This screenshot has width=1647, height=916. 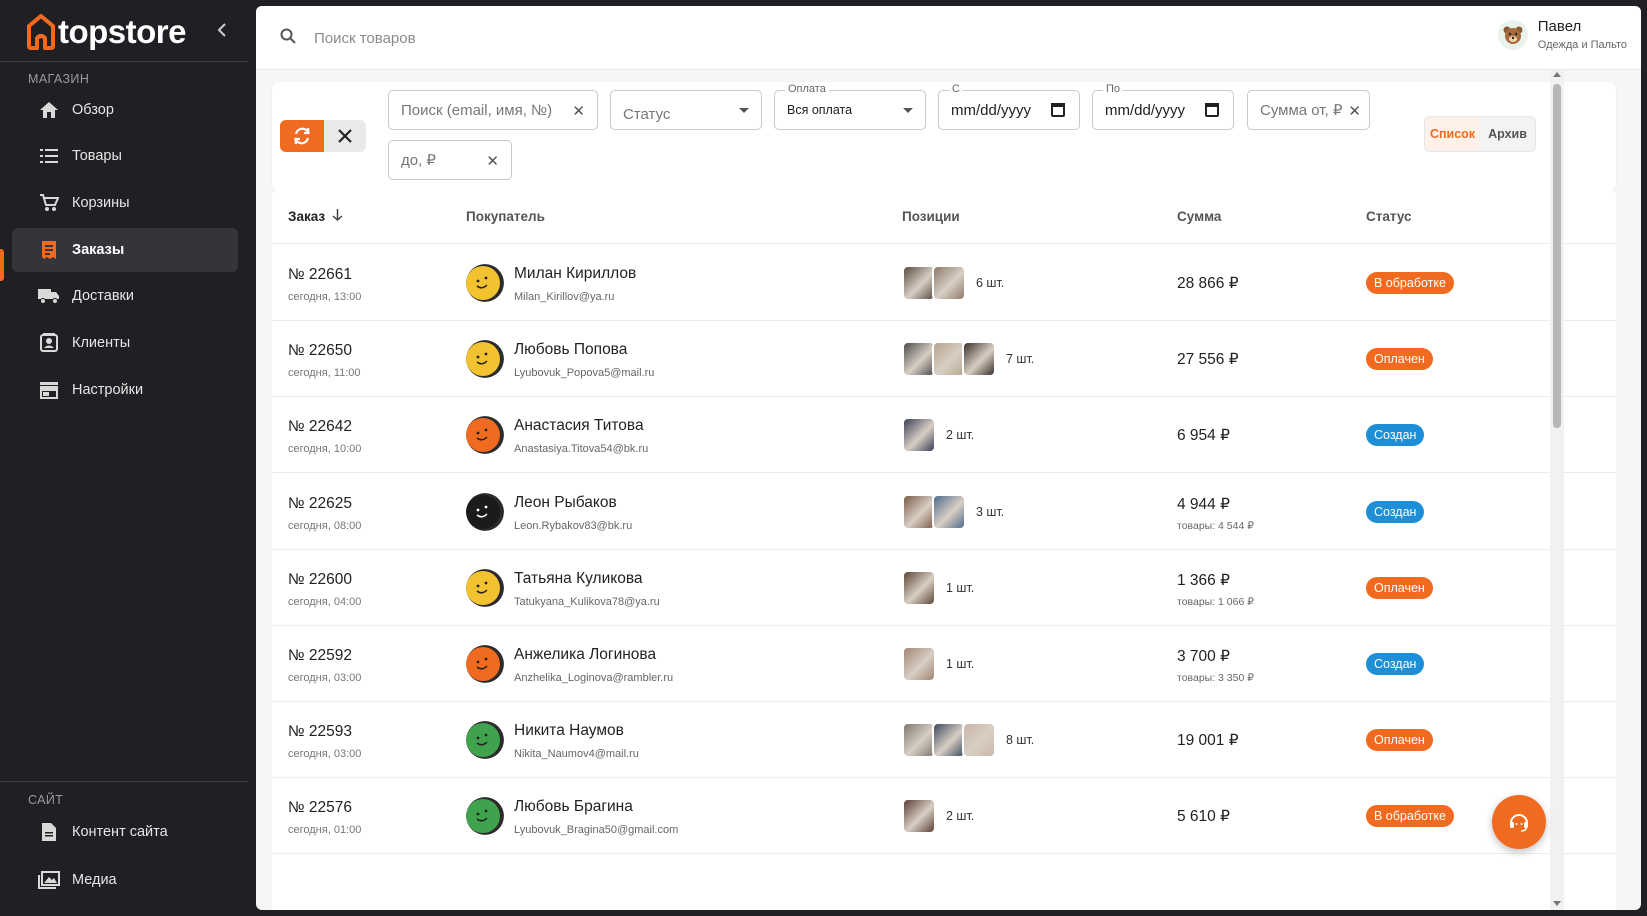 I want to click on column-header-buyer: Покупатель, so click(x=505, y=216).